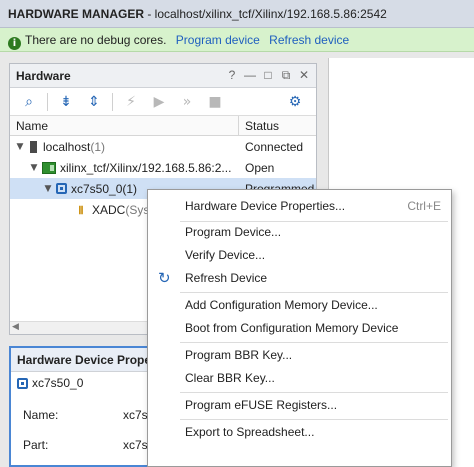 This screenshot has height=467, width=474. I want to click on column-header-status: Status, so click(277, 125).